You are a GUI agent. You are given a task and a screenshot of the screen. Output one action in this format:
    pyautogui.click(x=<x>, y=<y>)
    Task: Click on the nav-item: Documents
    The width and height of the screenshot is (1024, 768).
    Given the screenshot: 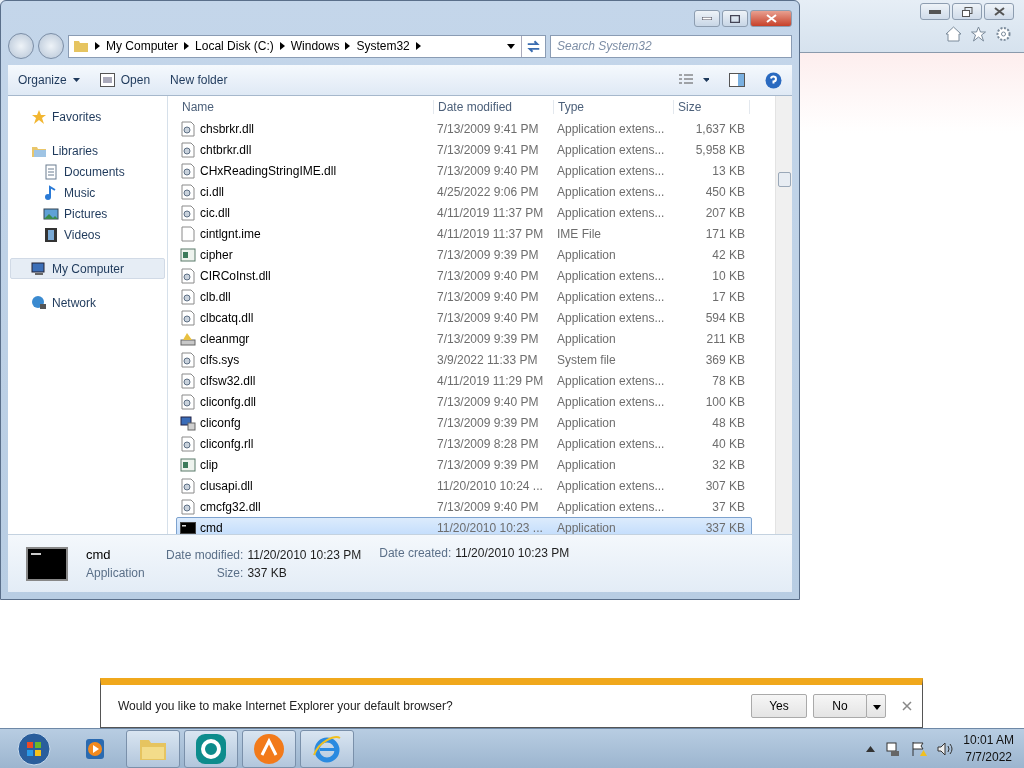 What is the action you would take?
    pyautogui.click(x=87, y=171)
    